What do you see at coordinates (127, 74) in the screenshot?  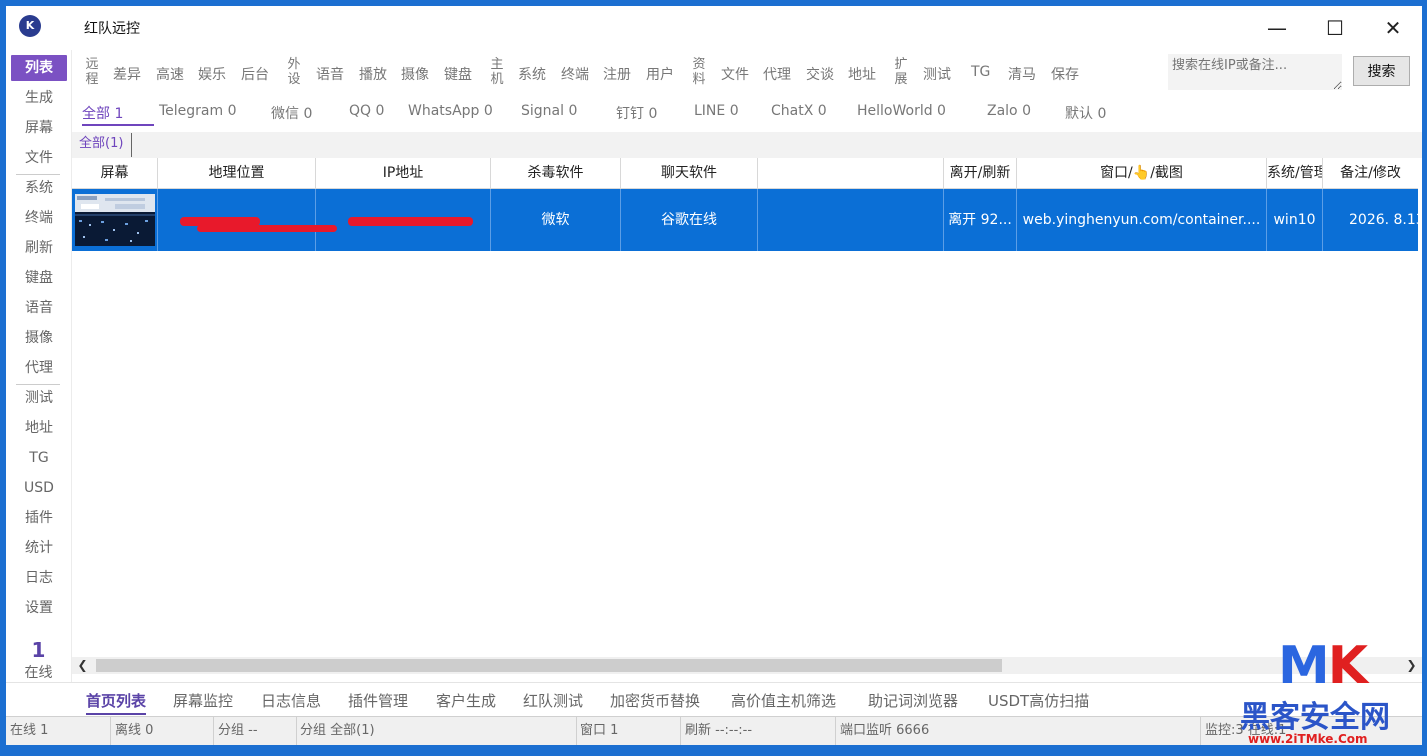 I see `toolbar-diff: 差异` at bounding box center [127, 74].